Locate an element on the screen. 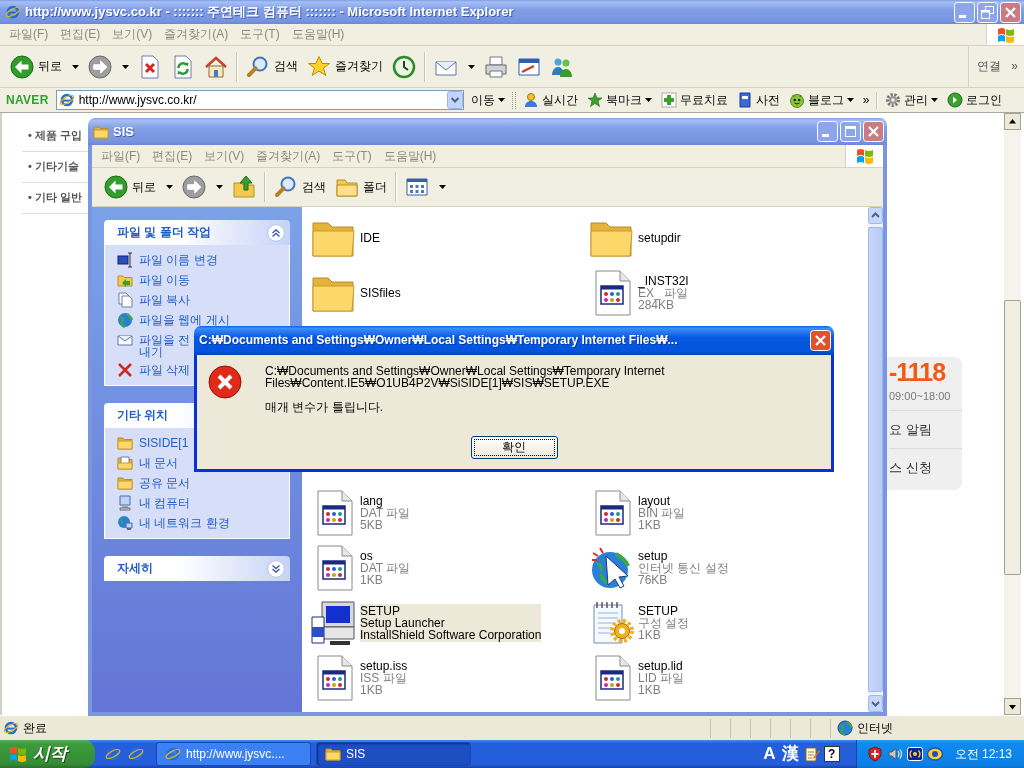  file-name: setup.lid is located at coordinates (661, 665).